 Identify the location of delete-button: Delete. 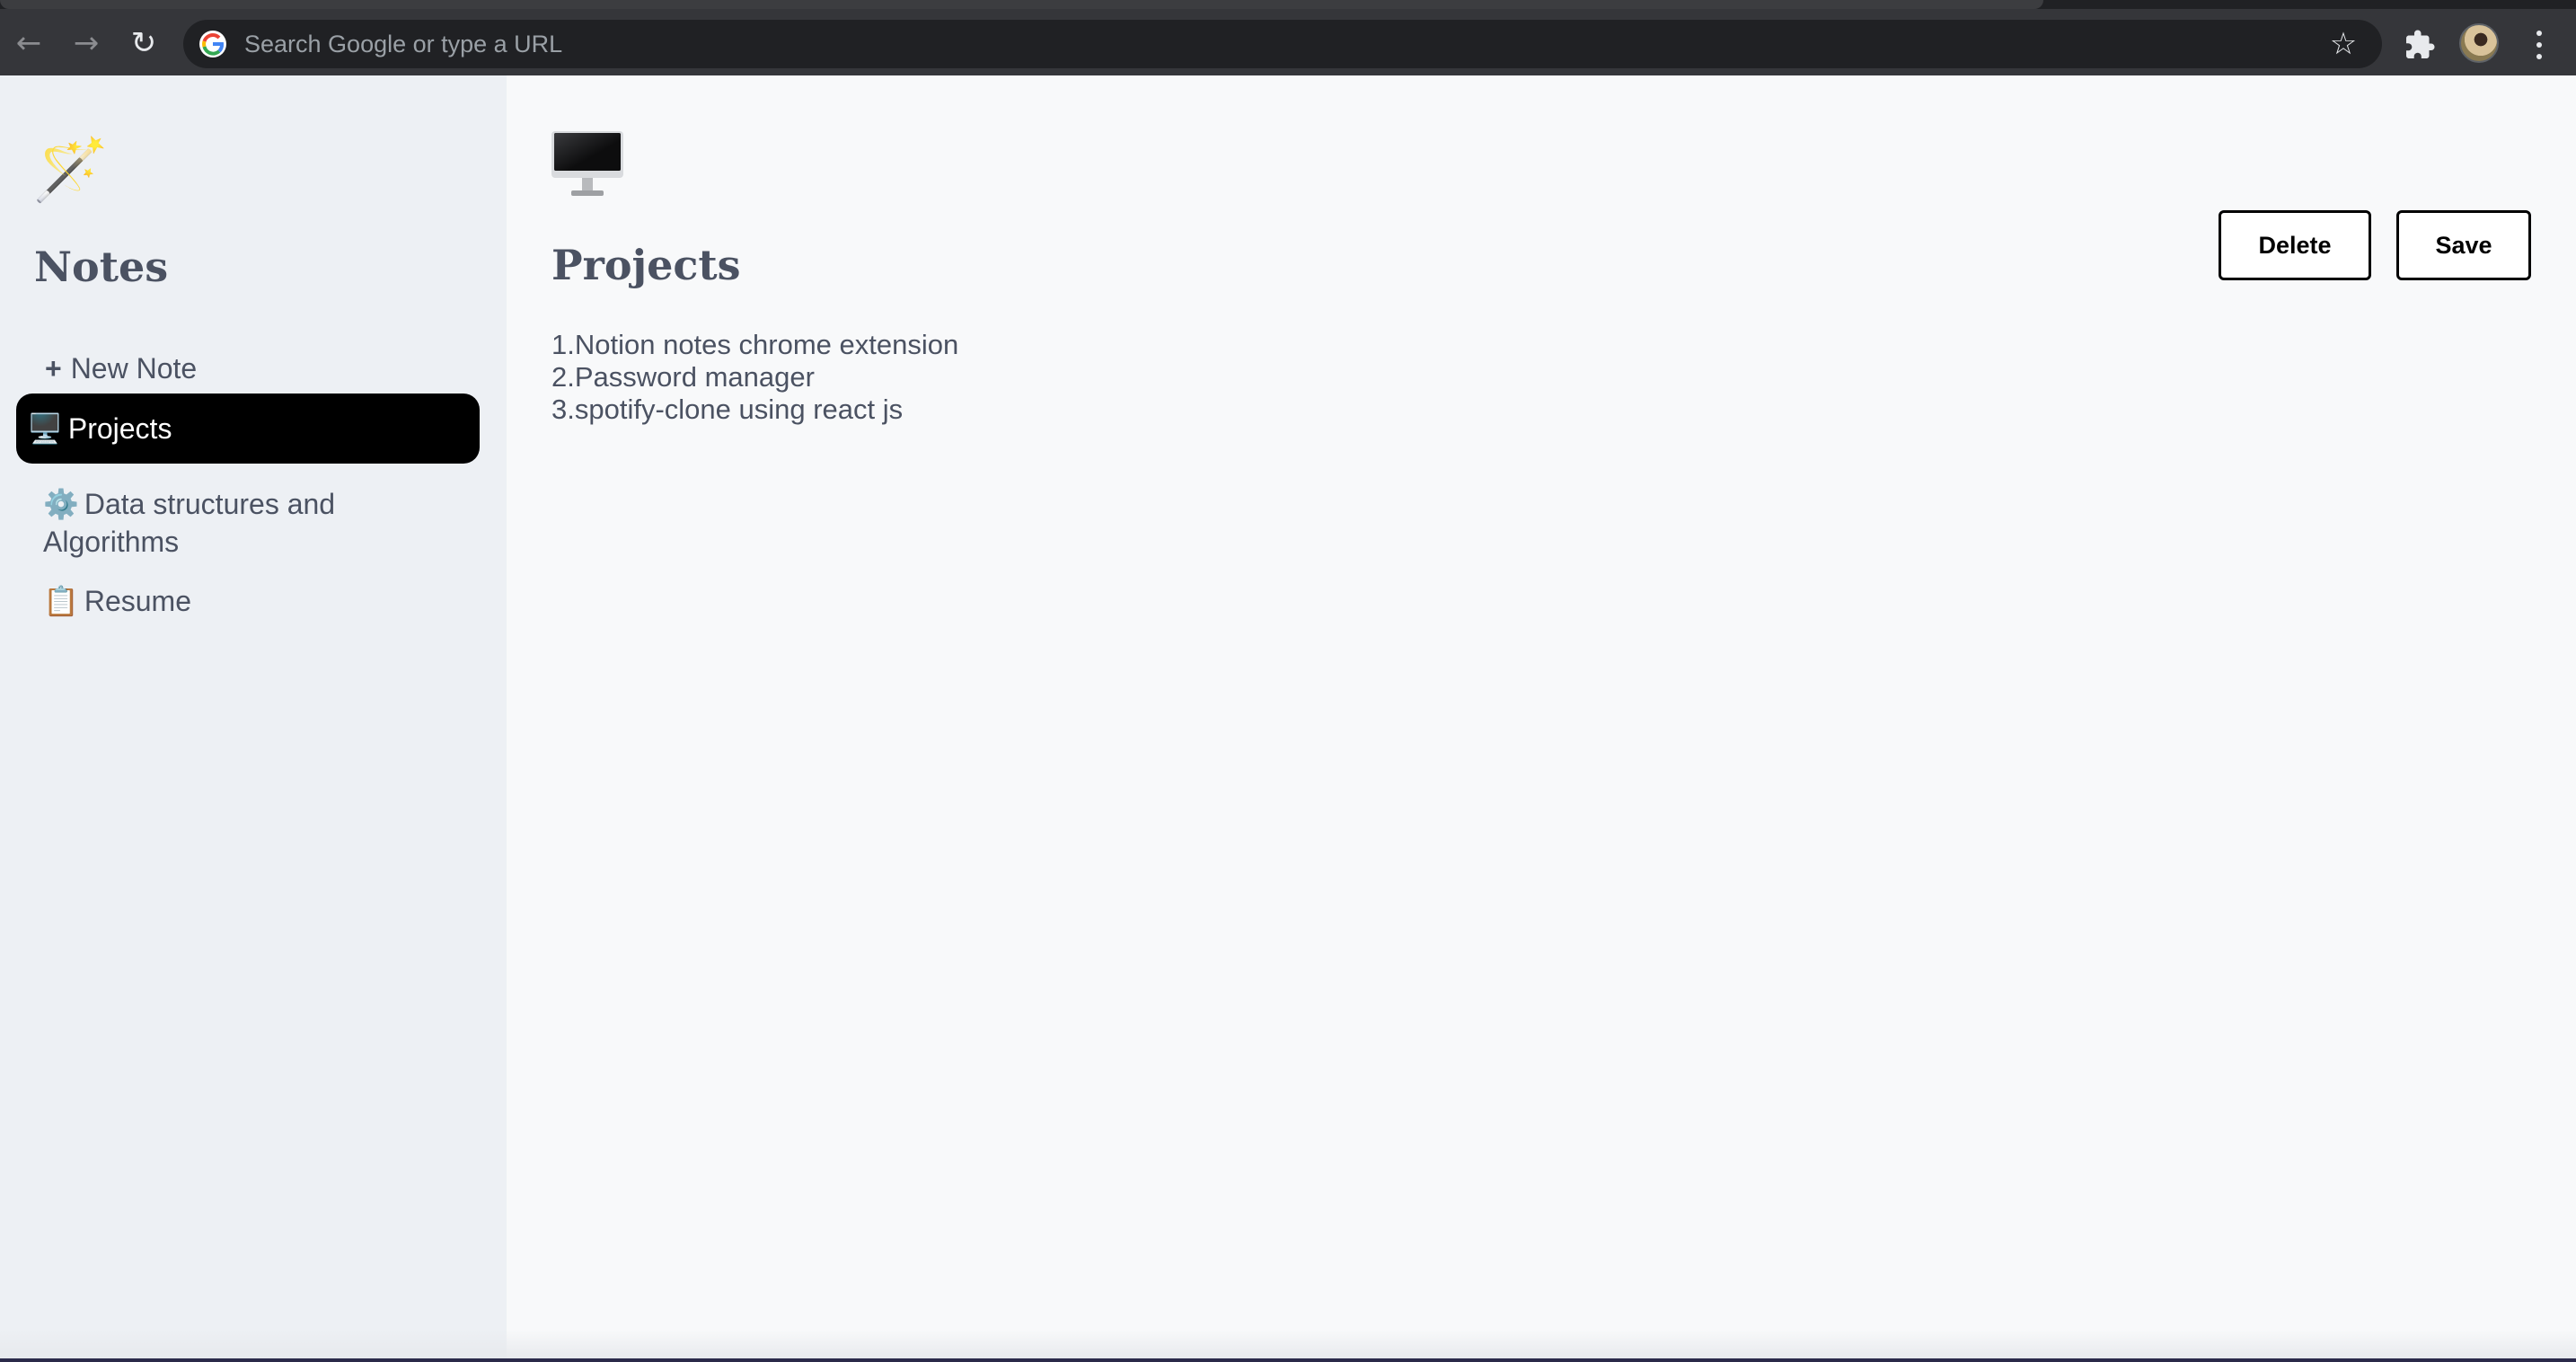
(2295, 245).